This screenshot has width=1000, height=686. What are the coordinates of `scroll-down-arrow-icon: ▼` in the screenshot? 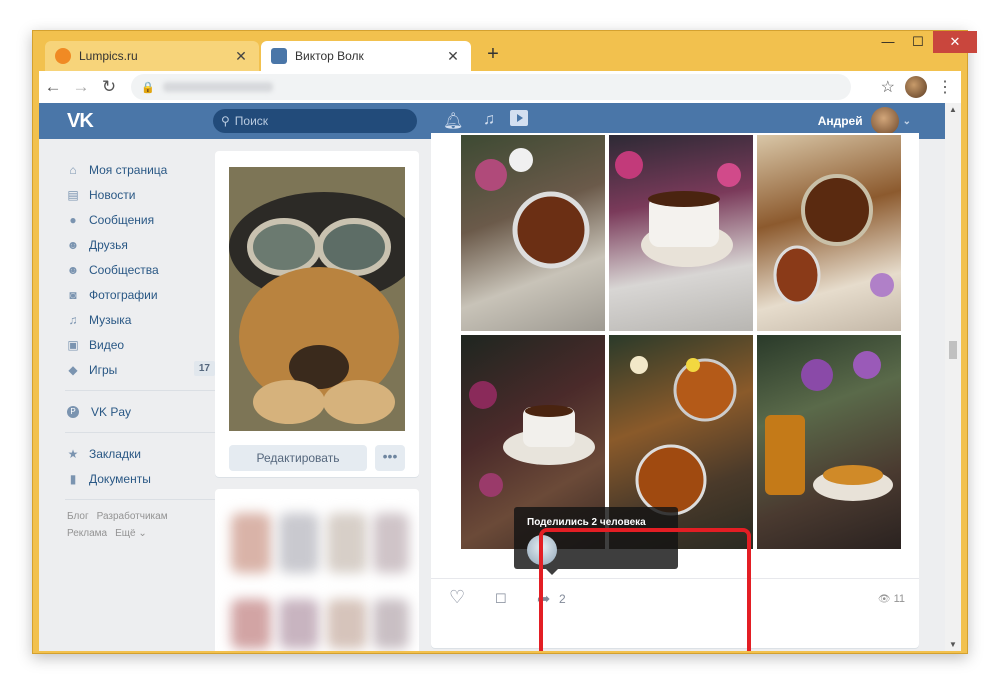 It's located at (953, 644).